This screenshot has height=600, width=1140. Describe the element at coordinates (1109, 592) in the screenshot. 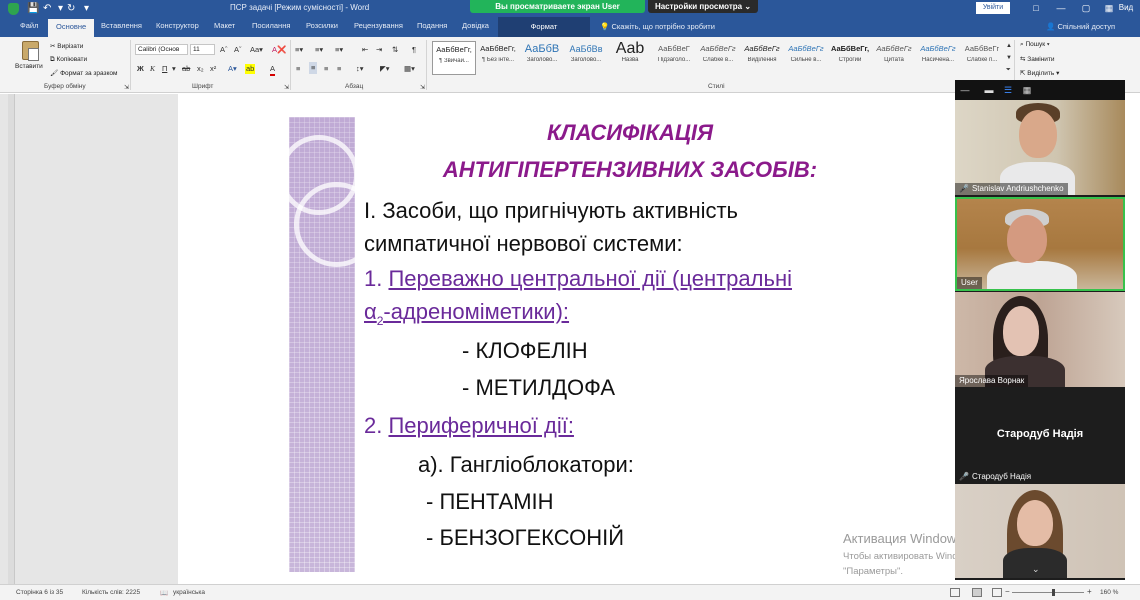

I see `zoom-level: 160 %` at that location.